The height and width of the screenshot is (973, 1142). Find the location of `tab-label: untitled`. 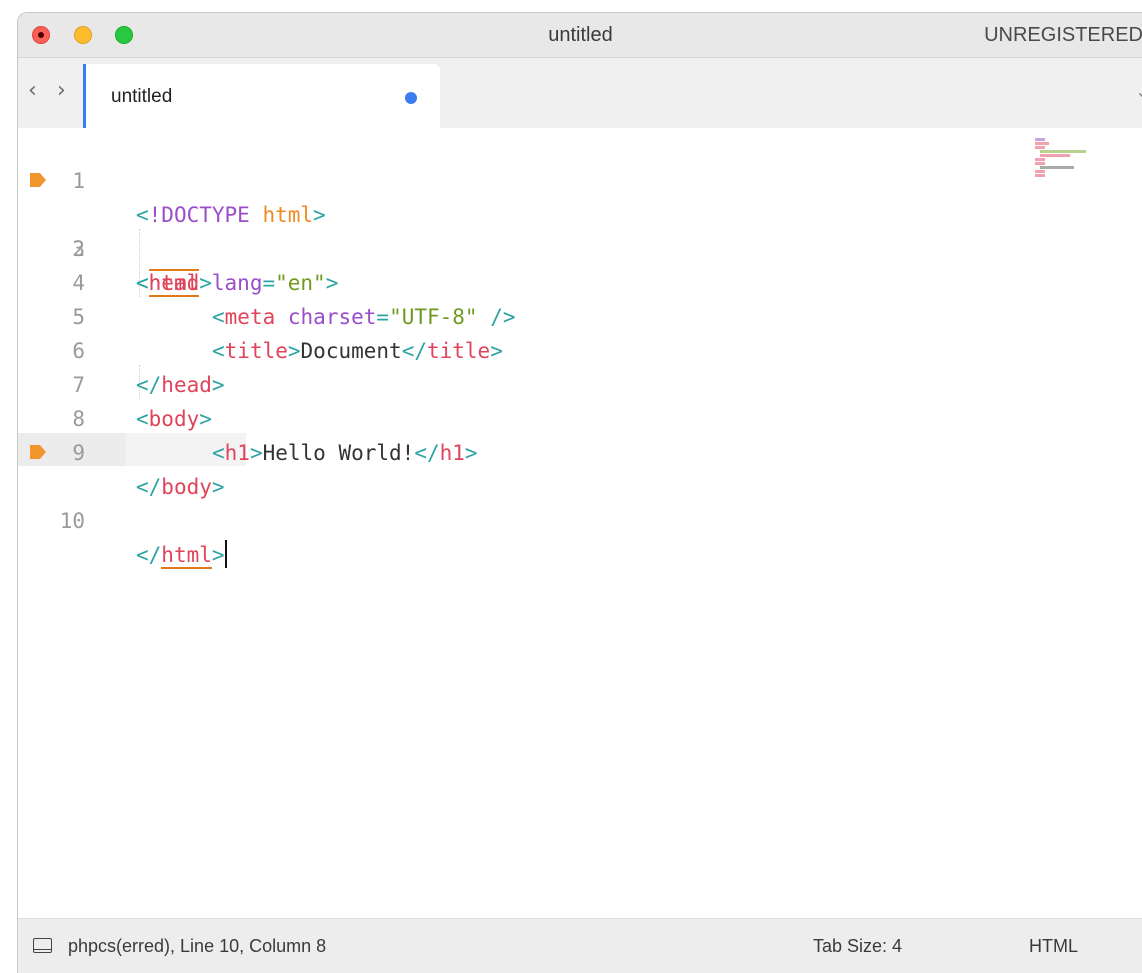

tab-label: untitled is located at coordinates (142, 96).